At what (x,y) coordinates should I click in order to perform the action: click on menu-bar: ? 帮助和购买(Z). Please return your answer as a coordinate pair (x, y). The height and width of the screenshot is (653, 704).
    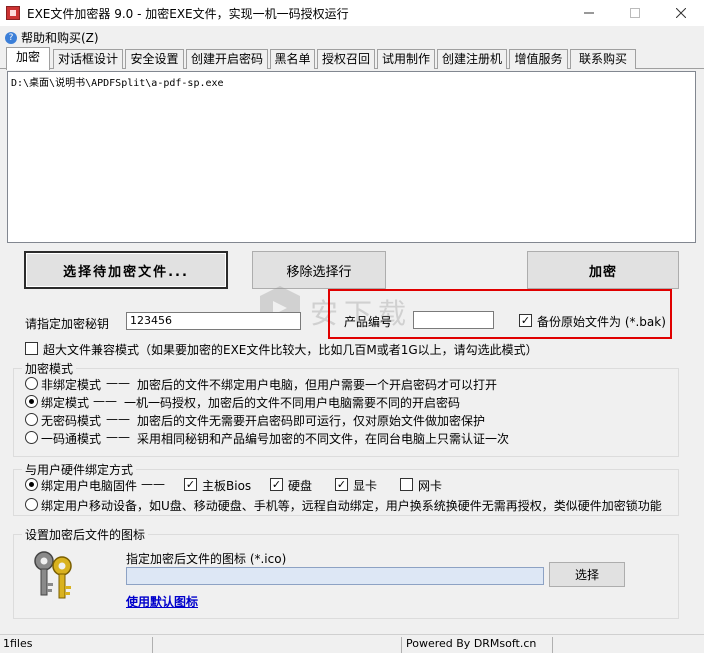
    Looking at the image, I should click on (352, 36).